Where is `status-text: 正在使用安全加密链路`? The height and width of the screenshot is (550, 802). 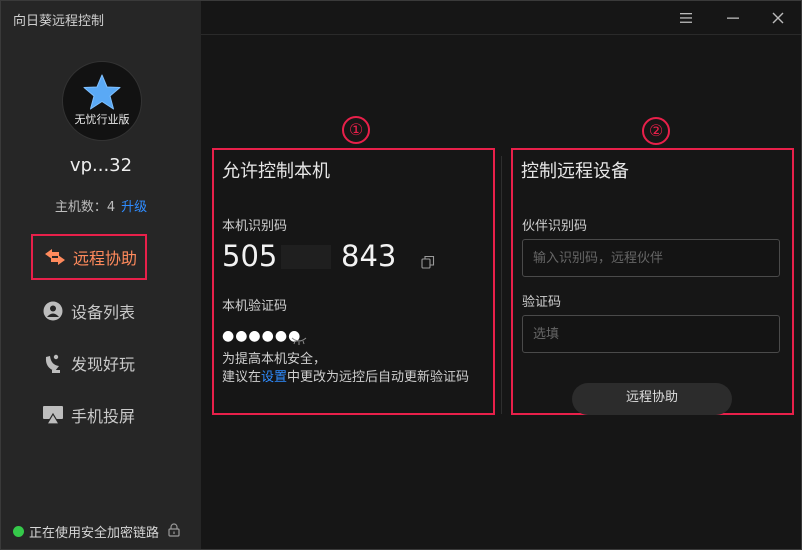 status-text: 正在使用安全加密链路 is located at coordinates (94, 533).